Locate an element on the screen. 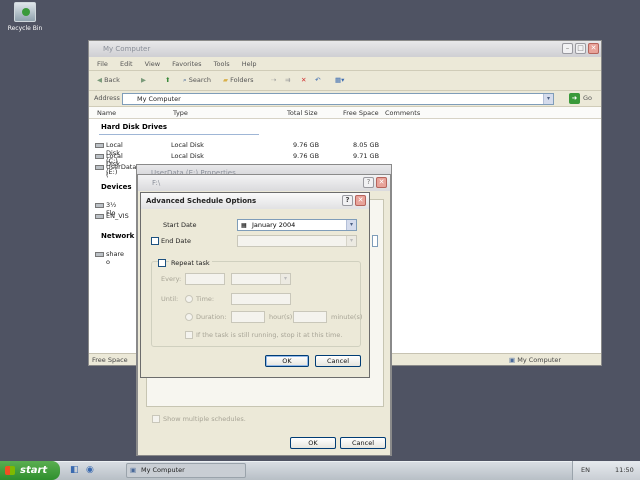 This screenshot has height=480, width=640. group-network: Network is located at coordinates (118, 236).